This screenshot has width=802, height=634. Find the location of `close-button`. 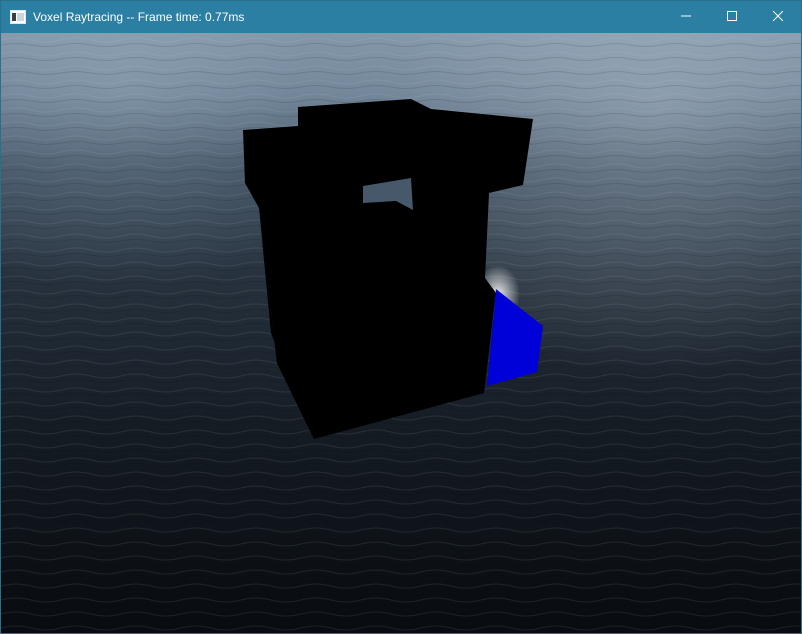

close-button is located at coordinates (778, 17).